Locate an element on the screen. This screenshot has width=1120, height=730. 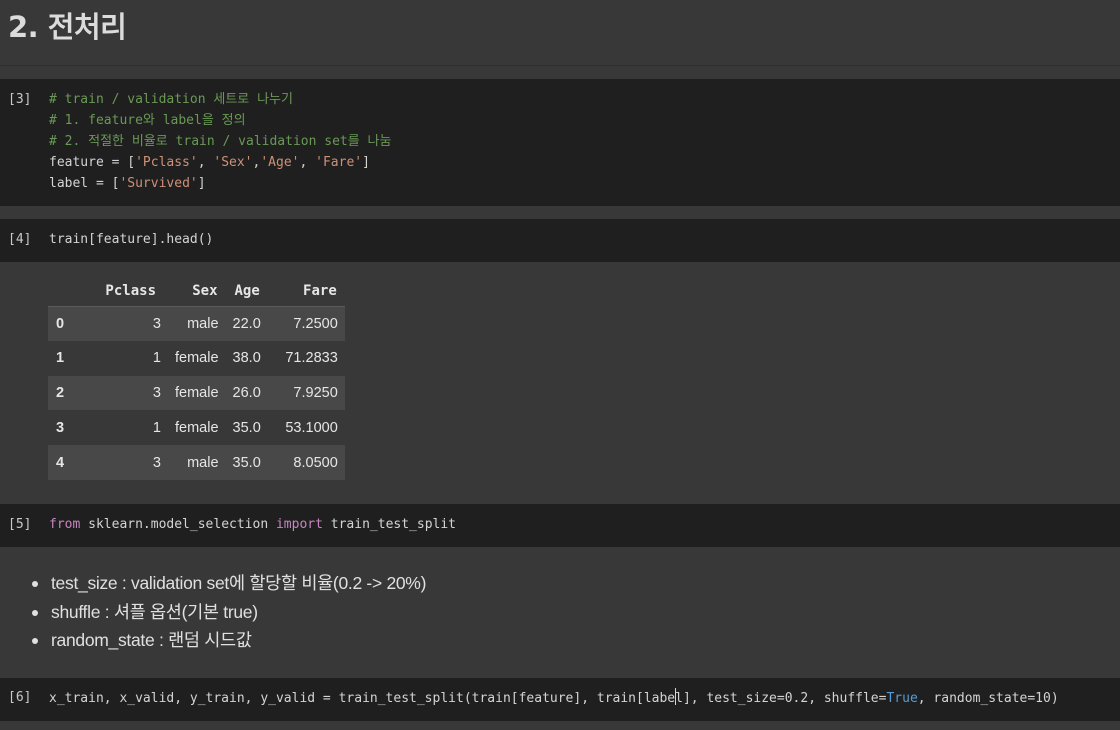
table-cell: 26.0 is located at coordinates (246, 393).